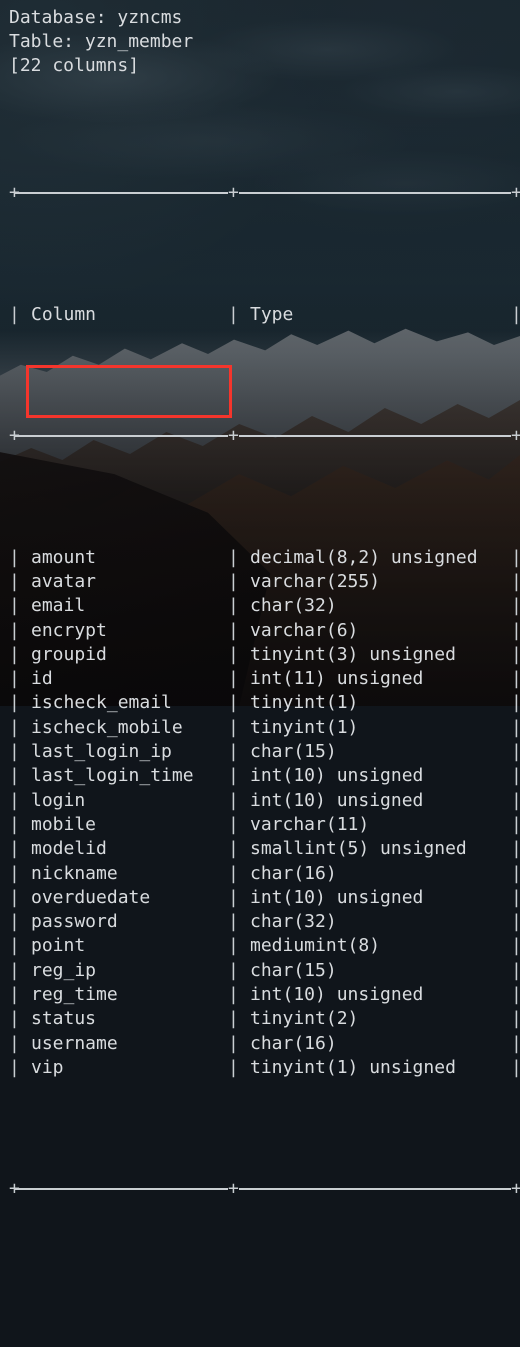 The width and height of the screenshot is (520, 1347). Describe the element at coordinates (69, 849) in the screenshot. I see `cell-column-name: modelid` at that location.